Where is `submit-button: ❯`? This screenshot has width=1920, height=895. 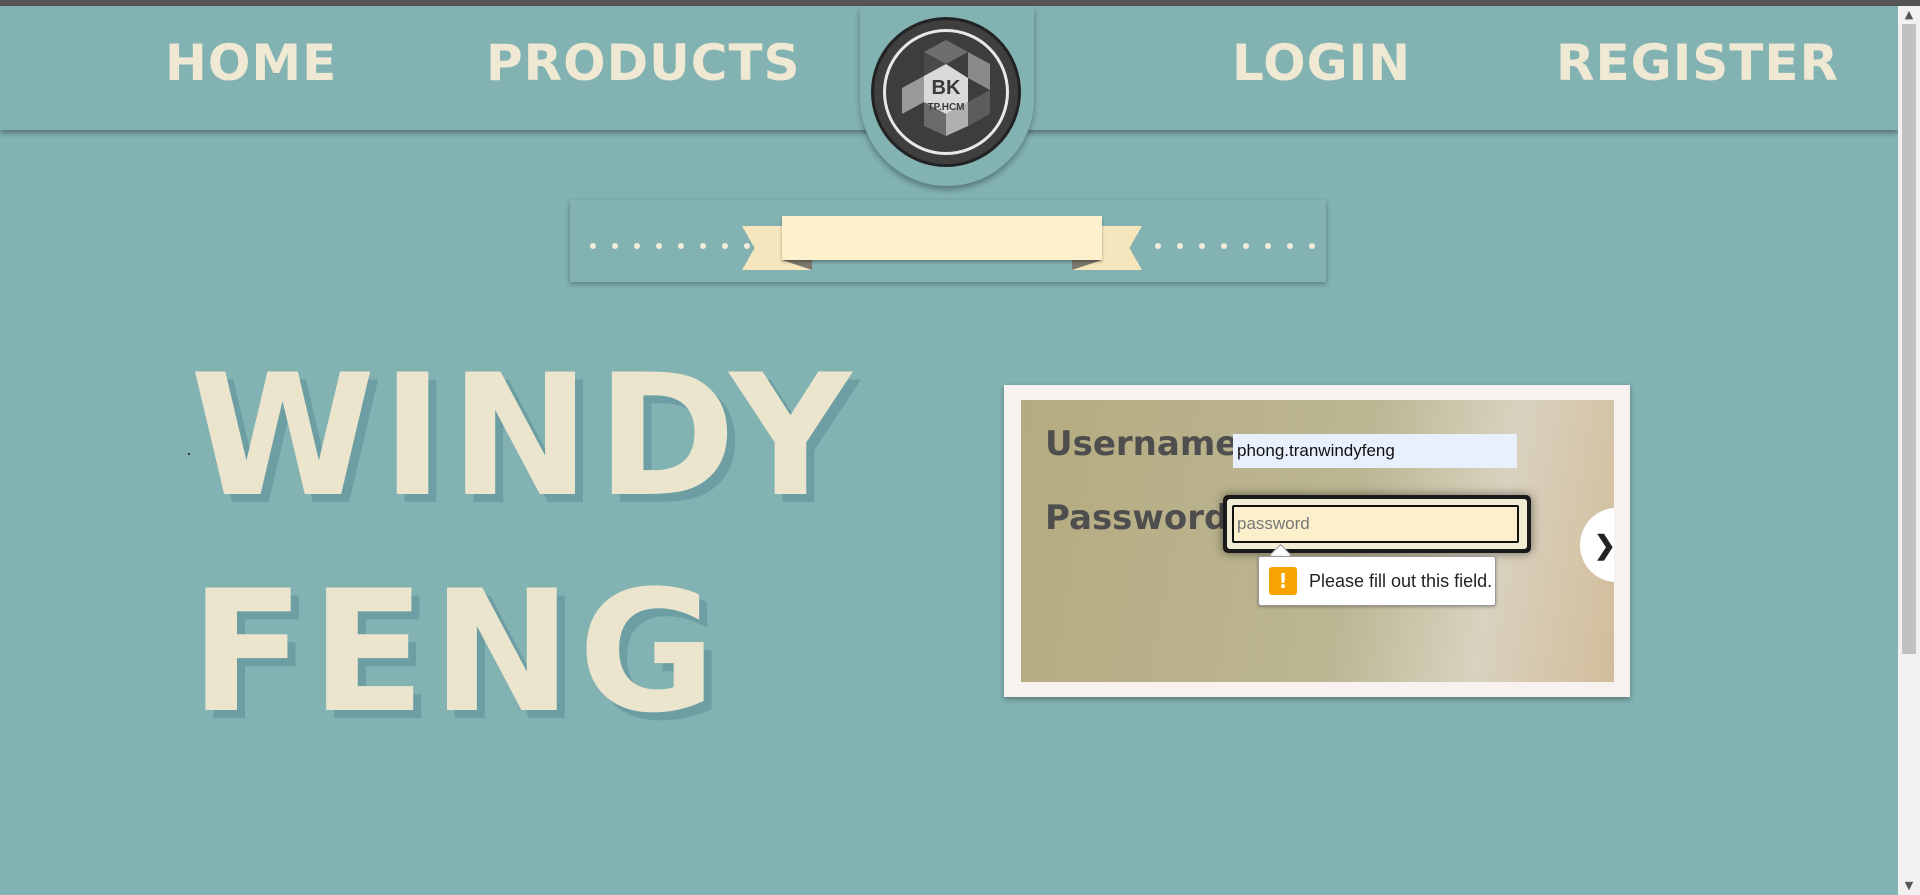 submit-button: ❯ is located at coordinates (1597, 545).